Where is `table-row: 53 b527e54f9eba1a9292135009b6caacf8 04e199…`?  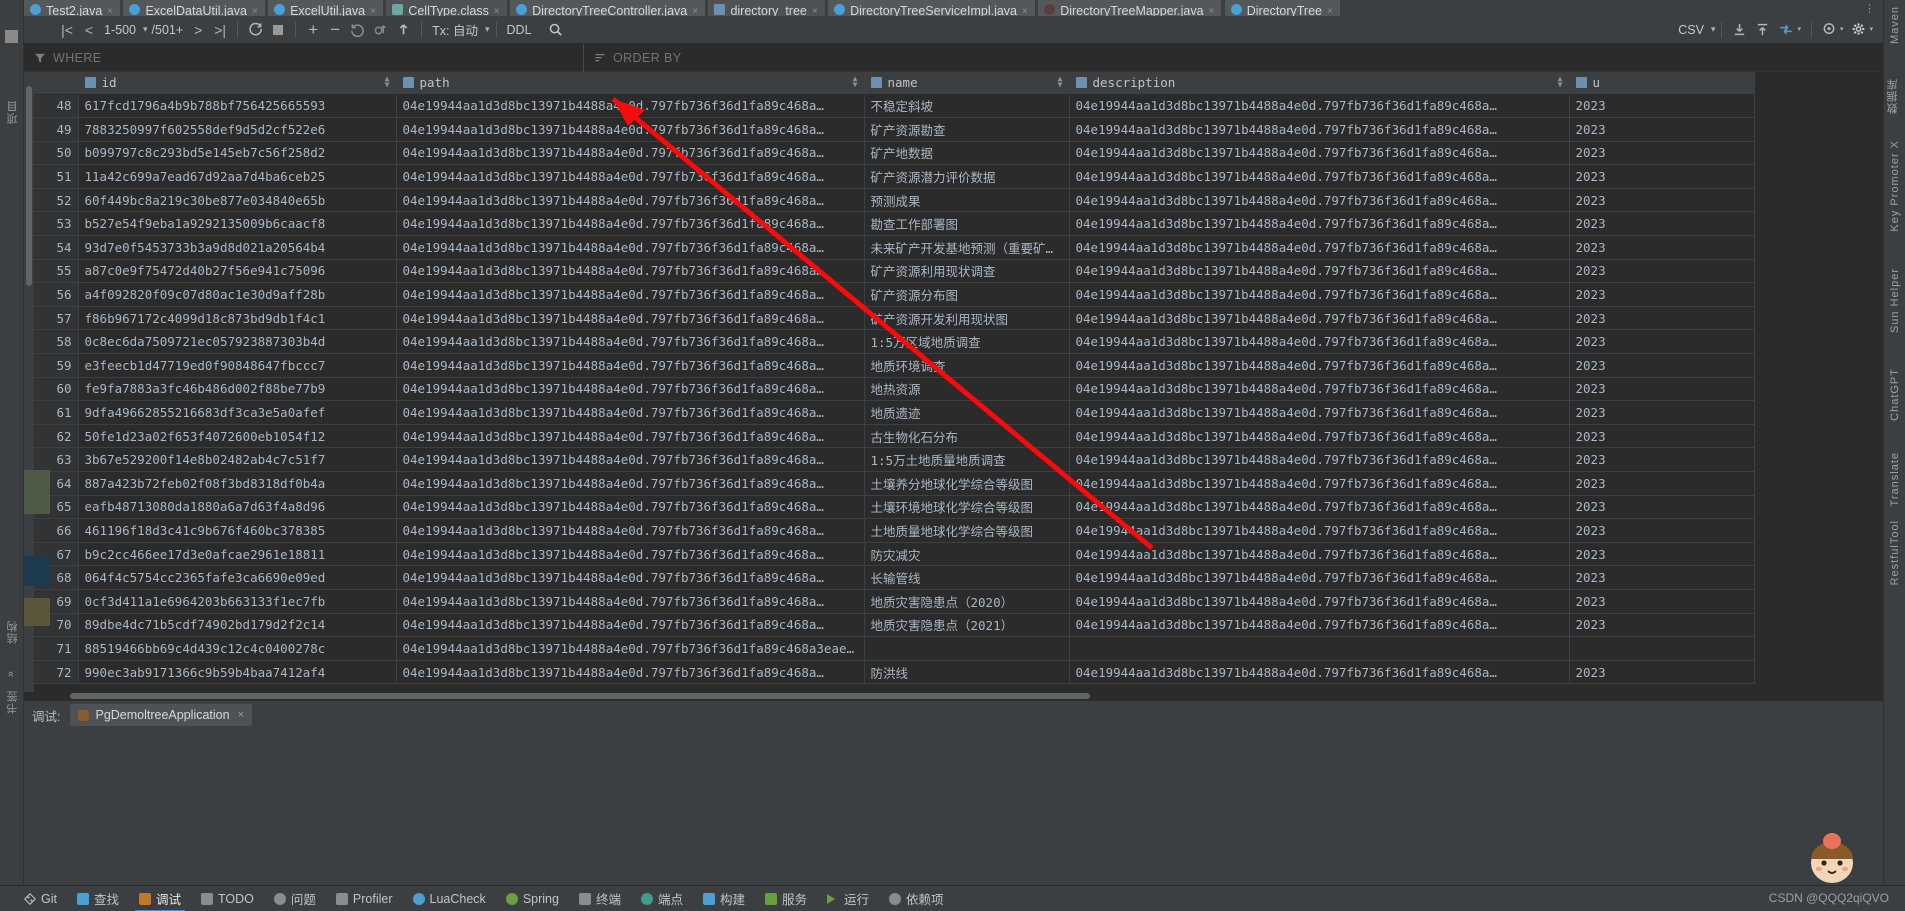
table-row: 53 b527e54f9eba1a9292135009b6caacf8 04e199… is located at coordinates (894, 224).